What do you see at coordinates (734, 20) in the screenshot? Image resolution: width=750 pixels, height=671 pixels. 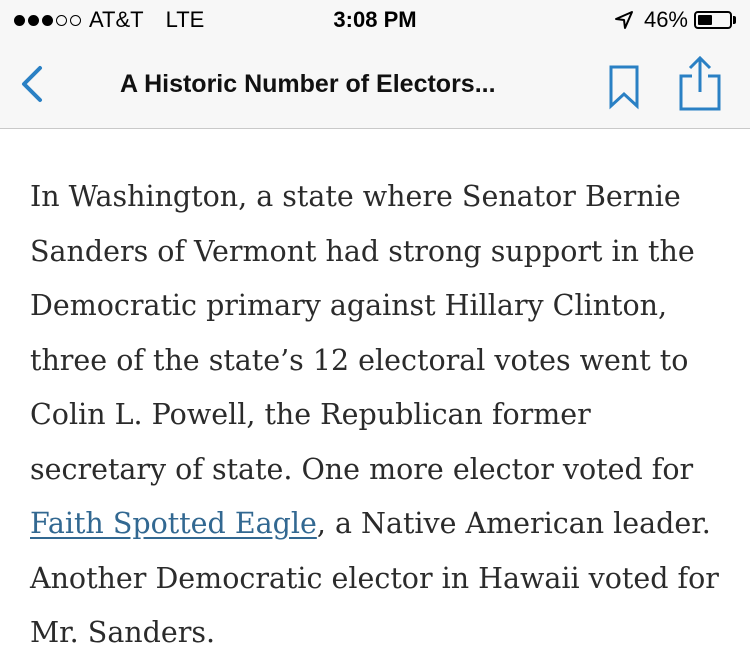 I see `battery-tip` at bounding box center [734, 20].